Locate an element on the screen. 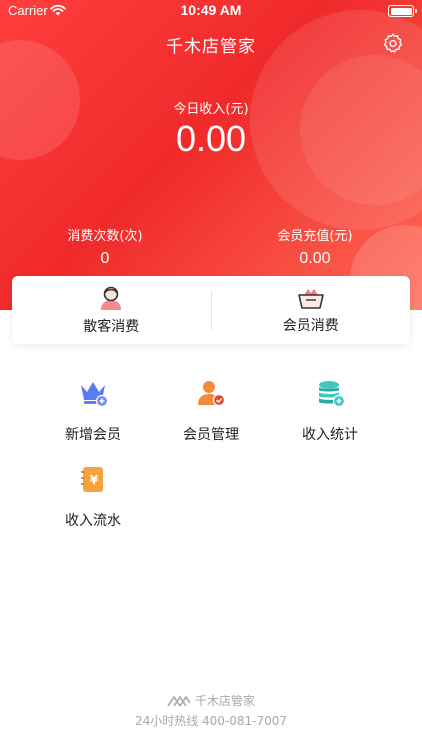 The width and height of the screenshot is (422, 750). footer: 千木店管家 24小时热线 400-081-7007 is located at coordinates (211, 710).